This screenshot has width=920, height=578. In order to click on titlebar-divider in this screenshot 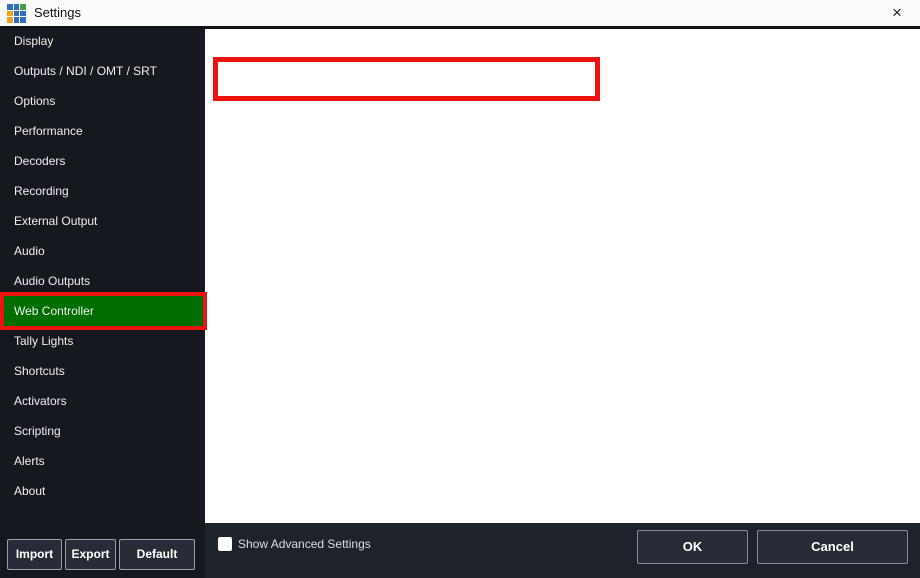, I will do `click(460, 27)`.